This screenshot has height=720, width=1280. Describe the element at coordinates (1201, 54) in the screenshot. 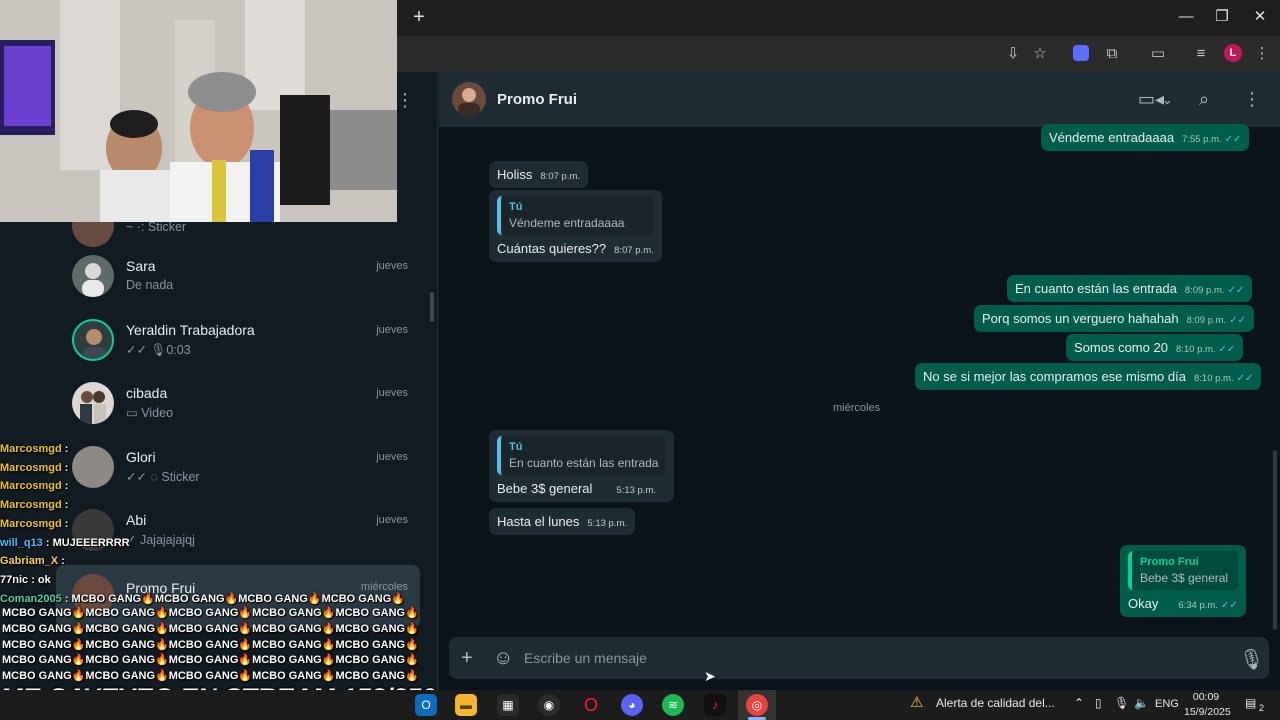

I see `reading-list-icon: ≡` at that location.